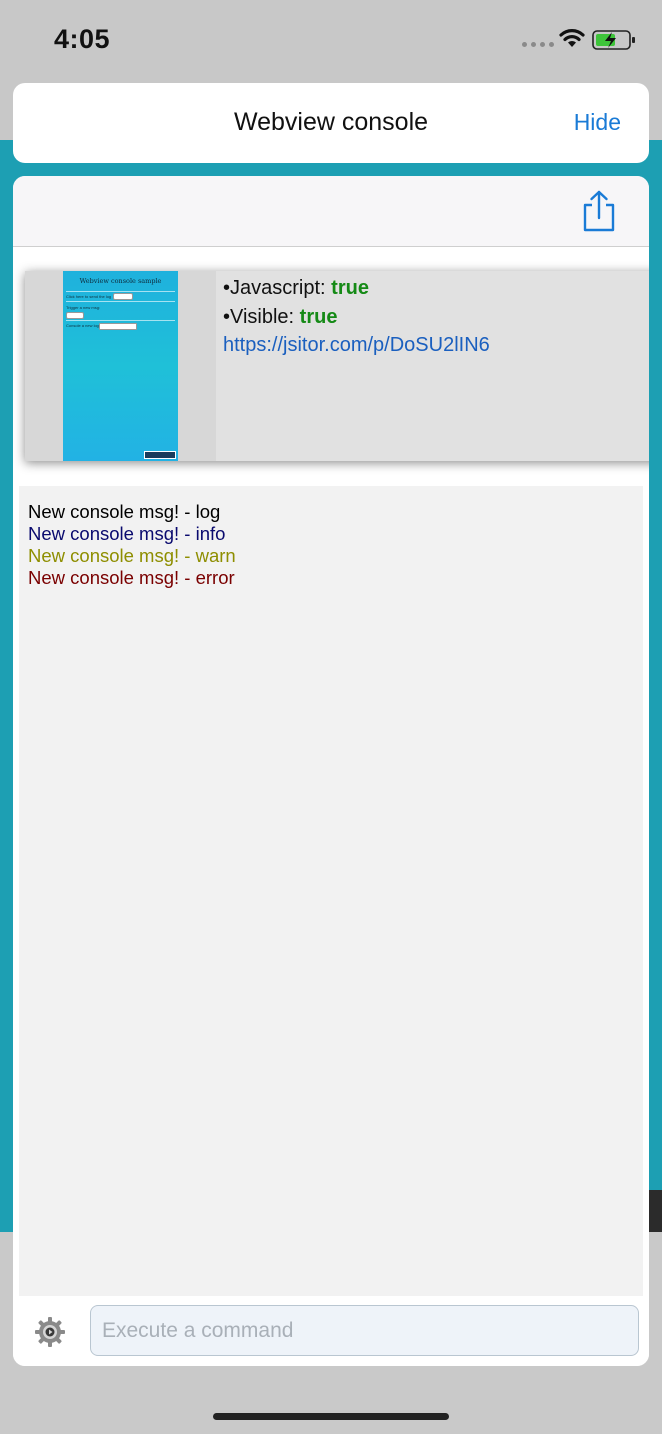 Image resolution: width=662 pixels, height=1434 pixels. What do you see at coordinates (277, 288) in the screenshot?
I see `javascript-label: •Javascript:` at bounding box center [277, 288].